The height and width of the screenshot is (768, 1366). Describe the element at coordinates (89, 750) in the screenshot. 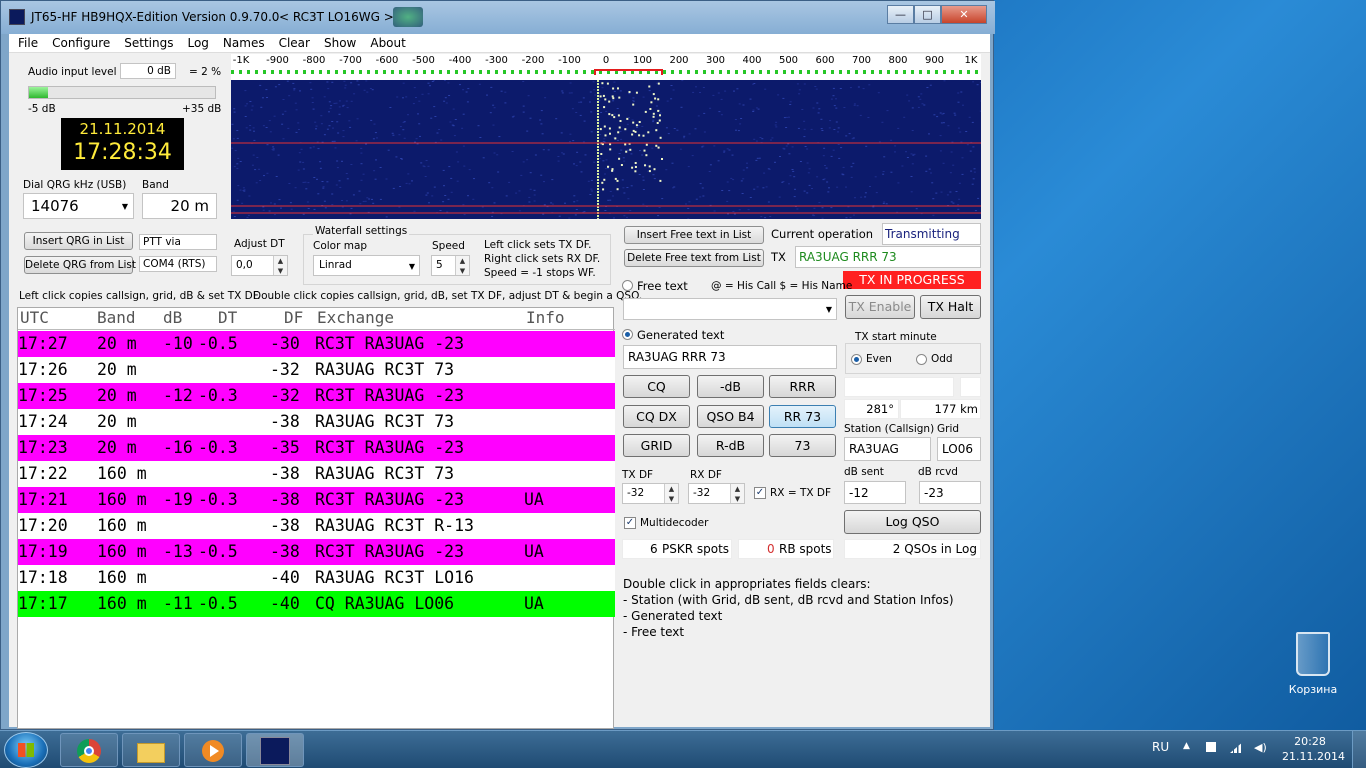

I see `taskbar-chrome` at that location.